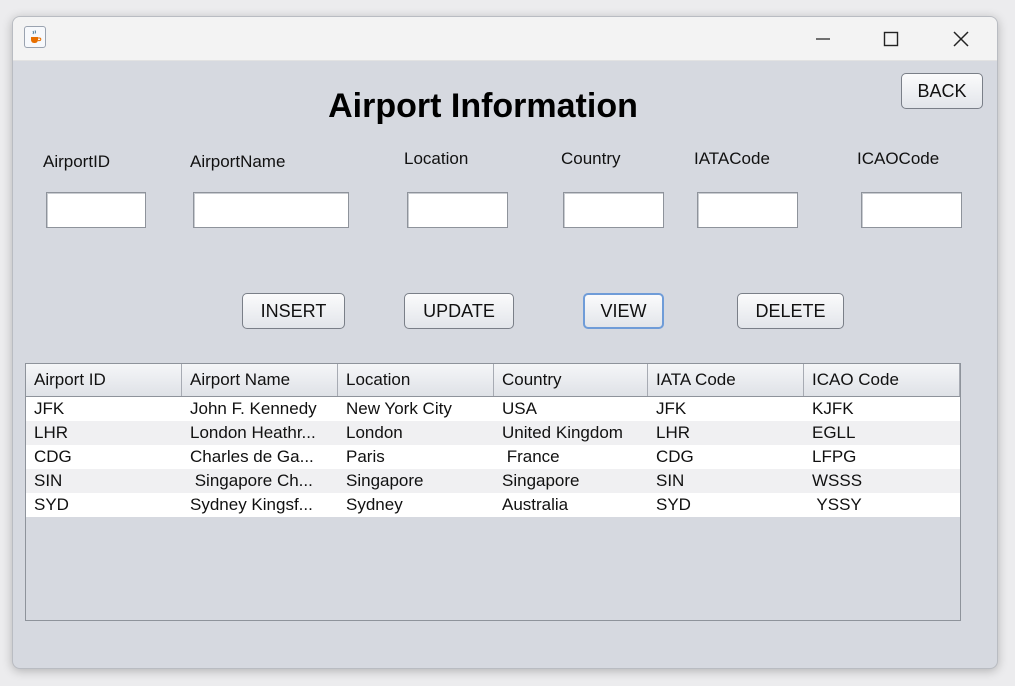  I want to click on table-cell: Paris, so click(365, 456).